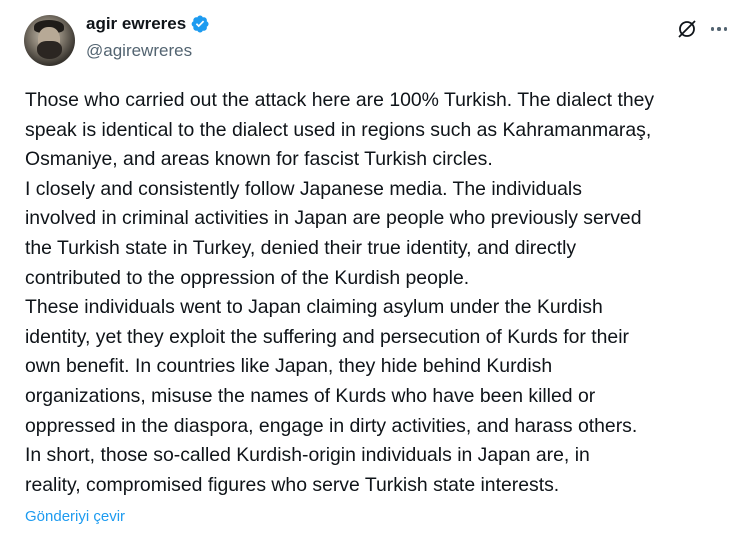 This screenshot has height=543, width=747. What do you see at coordinates (200, 24) in the screenshot?
I see `verified-badge-icon` at bounding box center [200, 24].